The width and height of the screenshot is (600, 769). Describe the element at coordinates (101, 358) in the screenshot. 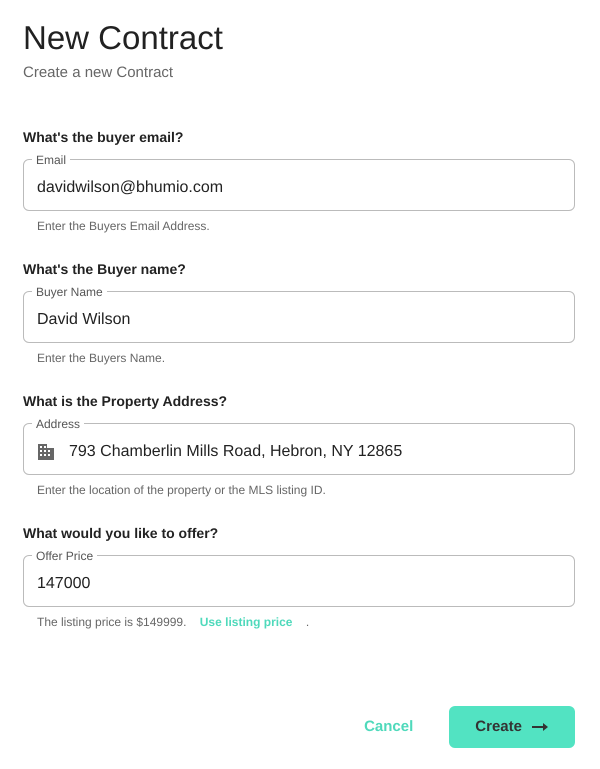

I see `helper-text: Enter the Buyers Name.` at that location.